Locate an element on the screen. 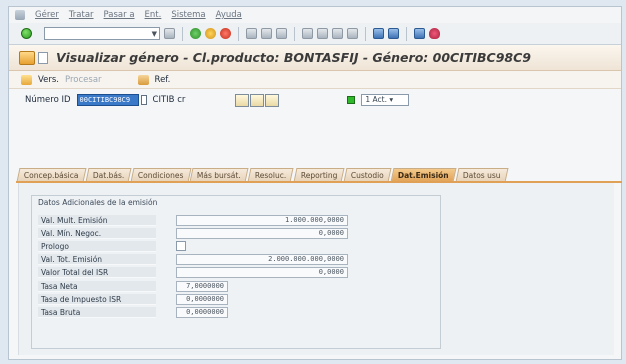 This screenshot has height=364, width=626. transaction-icon is located at coordinates (27, 57).